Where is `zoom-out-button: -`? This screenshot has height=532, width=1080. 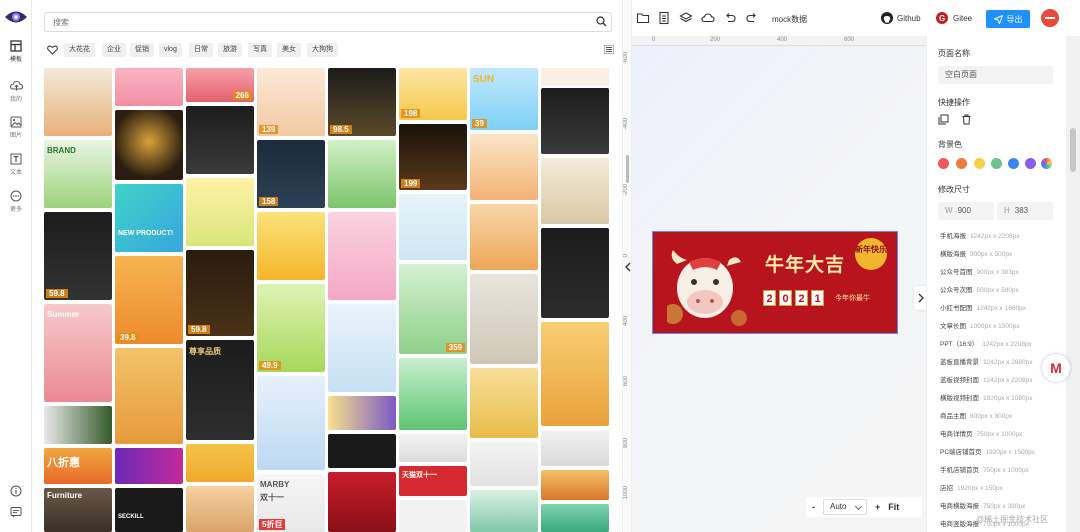 zoom-out-button: - is located at coordinates (813, 507).